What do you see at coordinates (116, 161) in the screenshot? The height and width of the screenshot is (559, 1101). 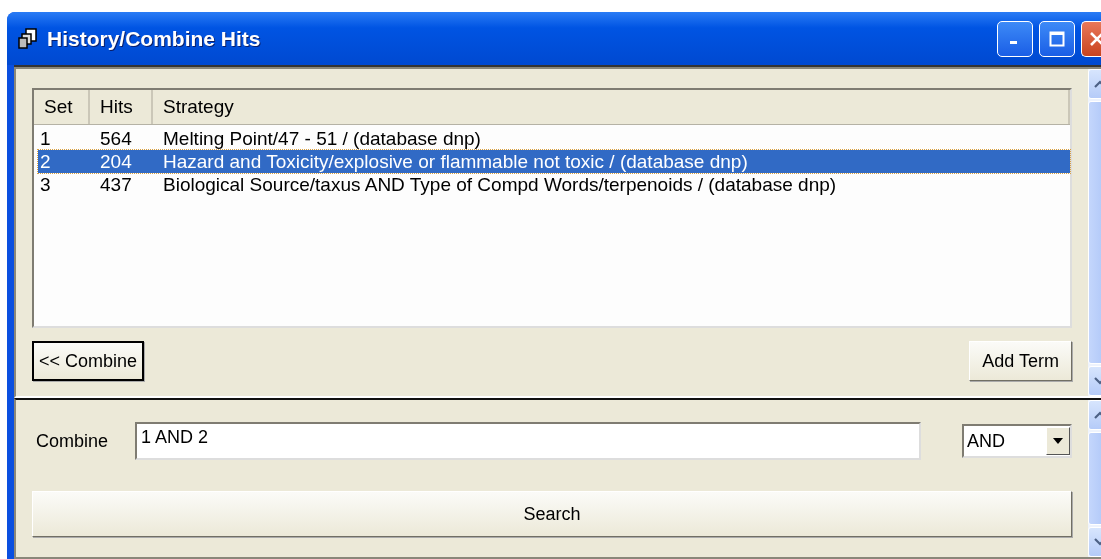 I see `hits-cell-text: 204` at bounding box center [116, 161].